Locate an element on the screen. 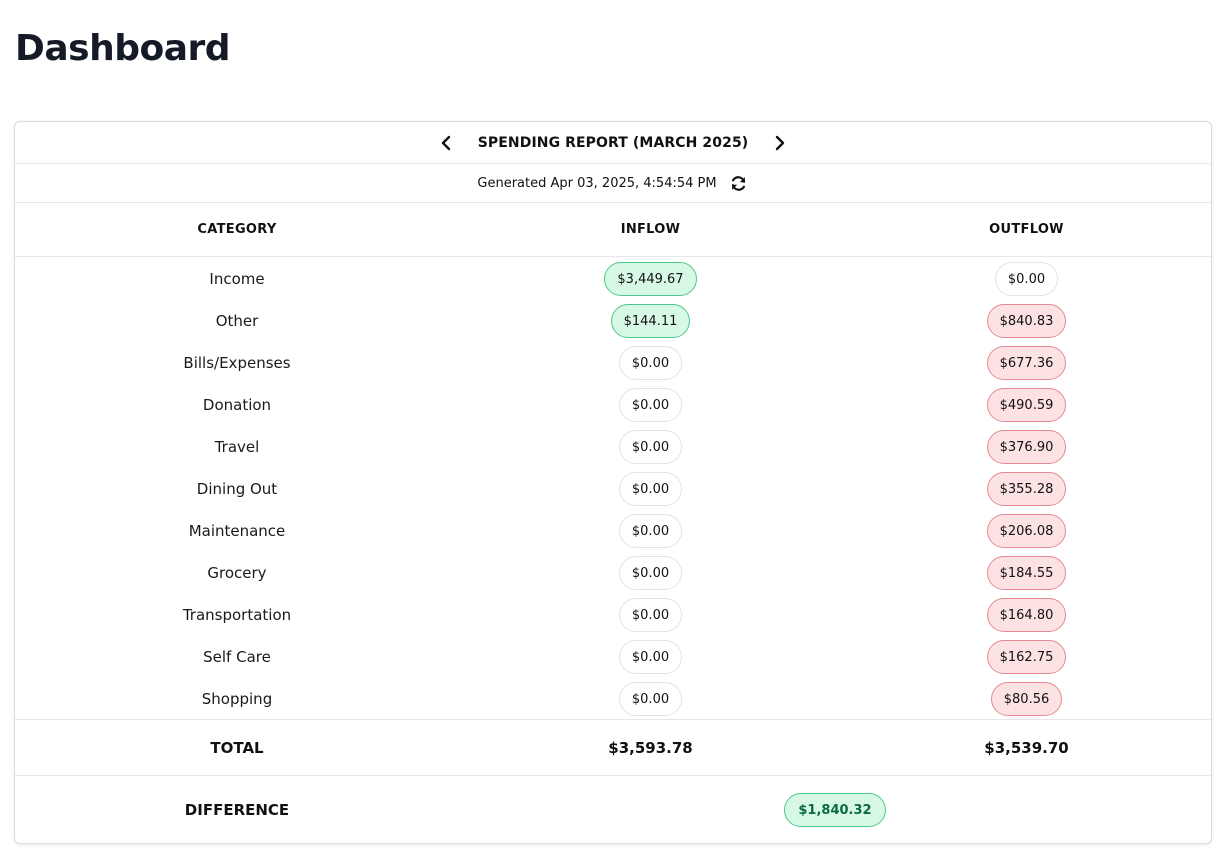 This screenshot has height=854, width=1225. outflow-pill: $80.56 is located at coordinates (1026, 699).